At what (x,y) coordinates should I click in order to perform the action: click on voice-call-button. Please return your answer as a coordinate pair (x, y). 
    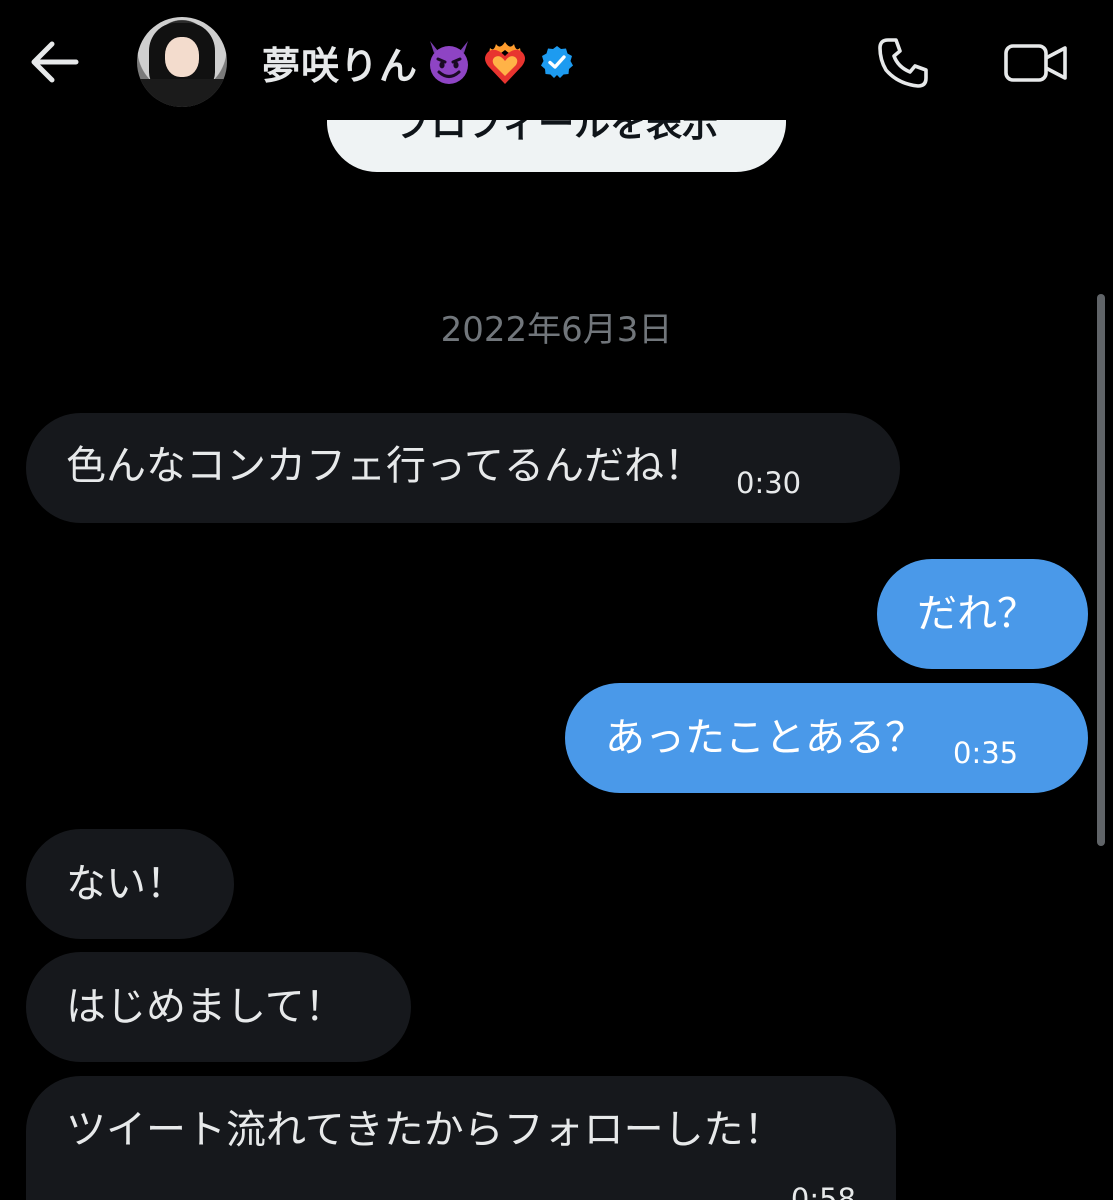
    Looking at the image, I should click on (903, 63).